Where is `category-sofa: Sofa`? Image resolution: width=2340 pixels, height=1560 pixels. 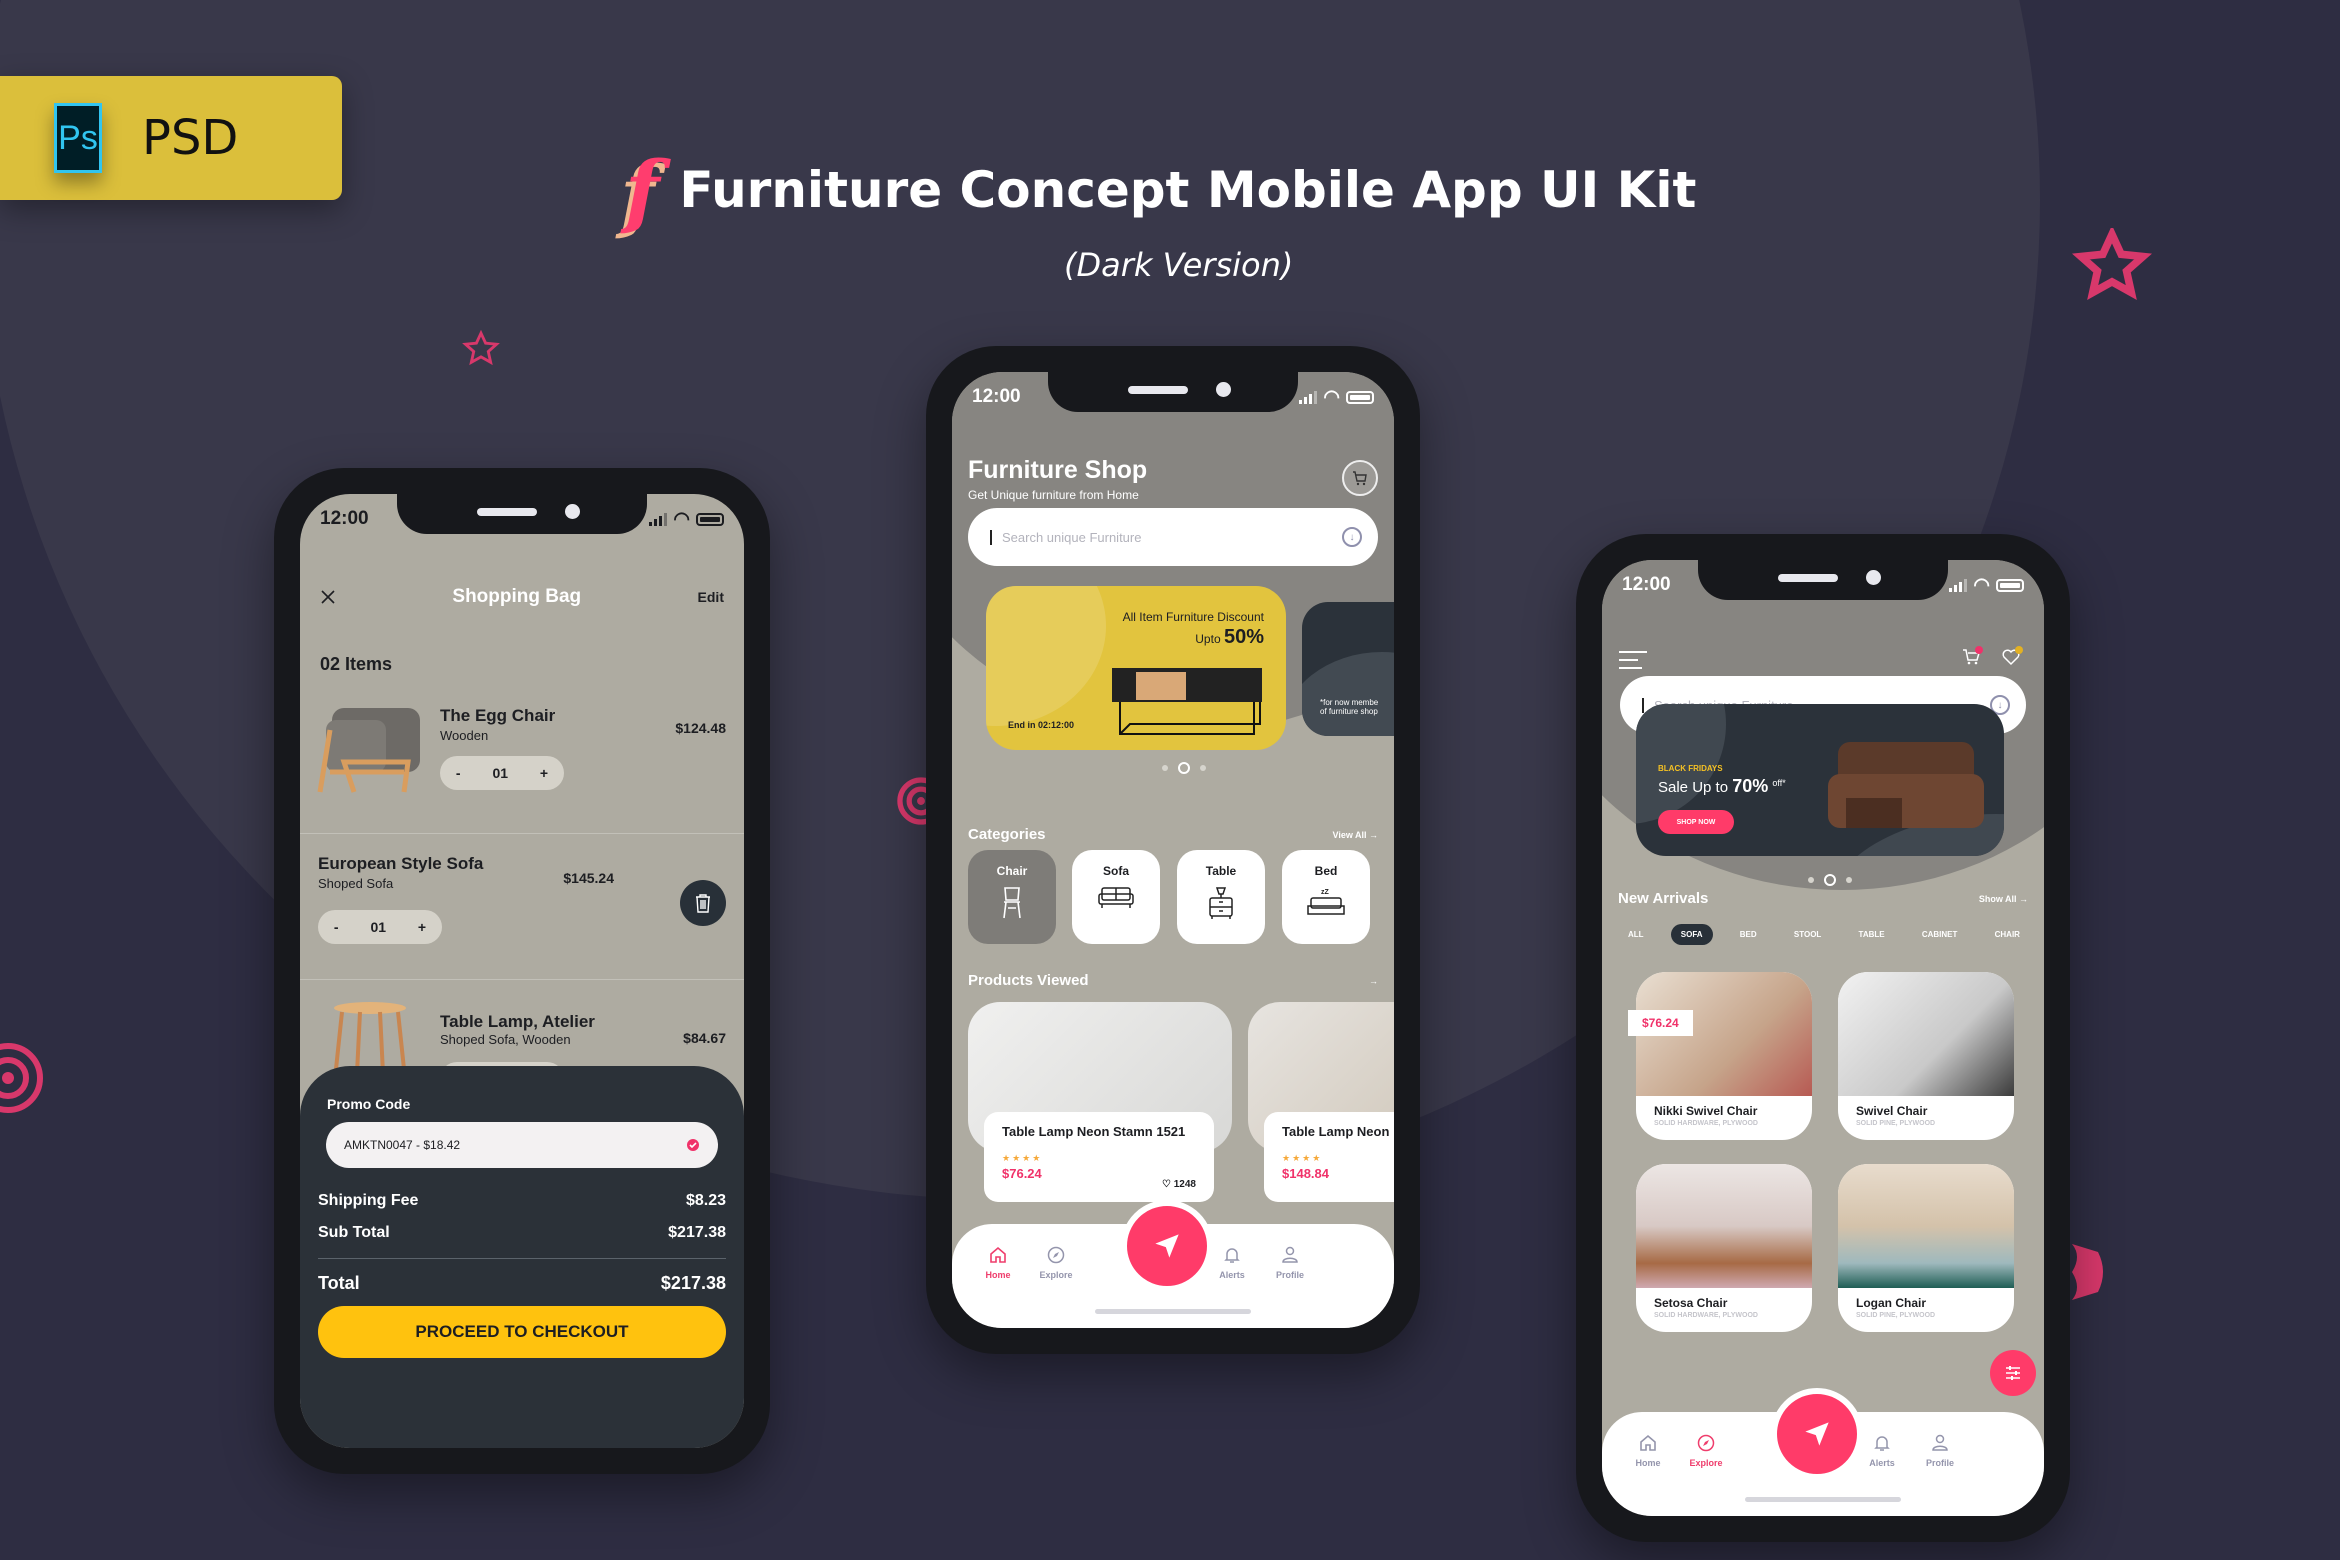 category-sofa: Sofa is located at coordinates (1116, 897).